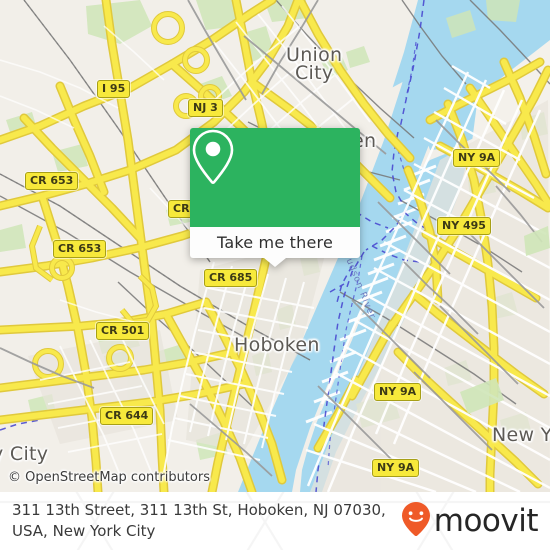 The image size is (550, 550). What do you see at coordinates (275, 262) in the screenshot?
I see `popup-pointer-tail` at bounding box center [275, 262].